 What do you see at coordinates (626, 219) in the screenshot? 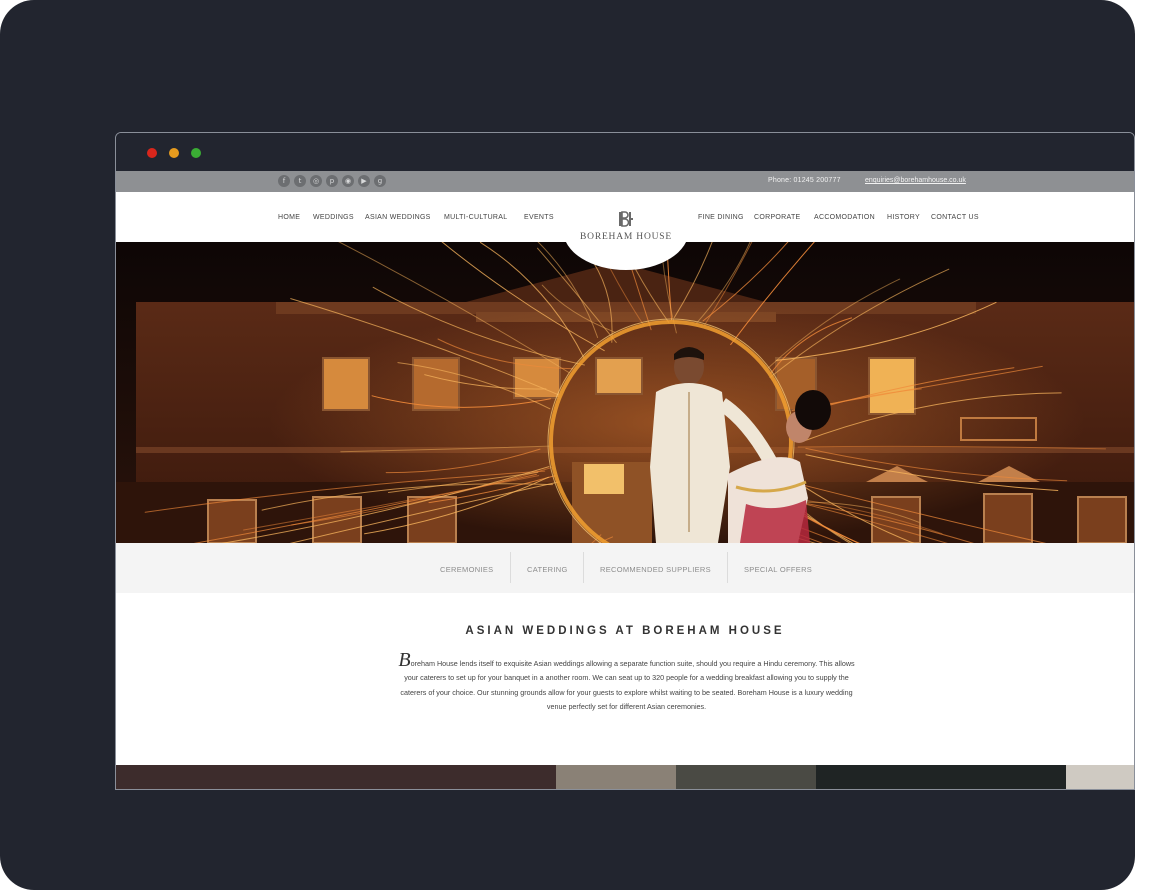
I see `logo-monogram-icon` at bounding box center [626, 219].